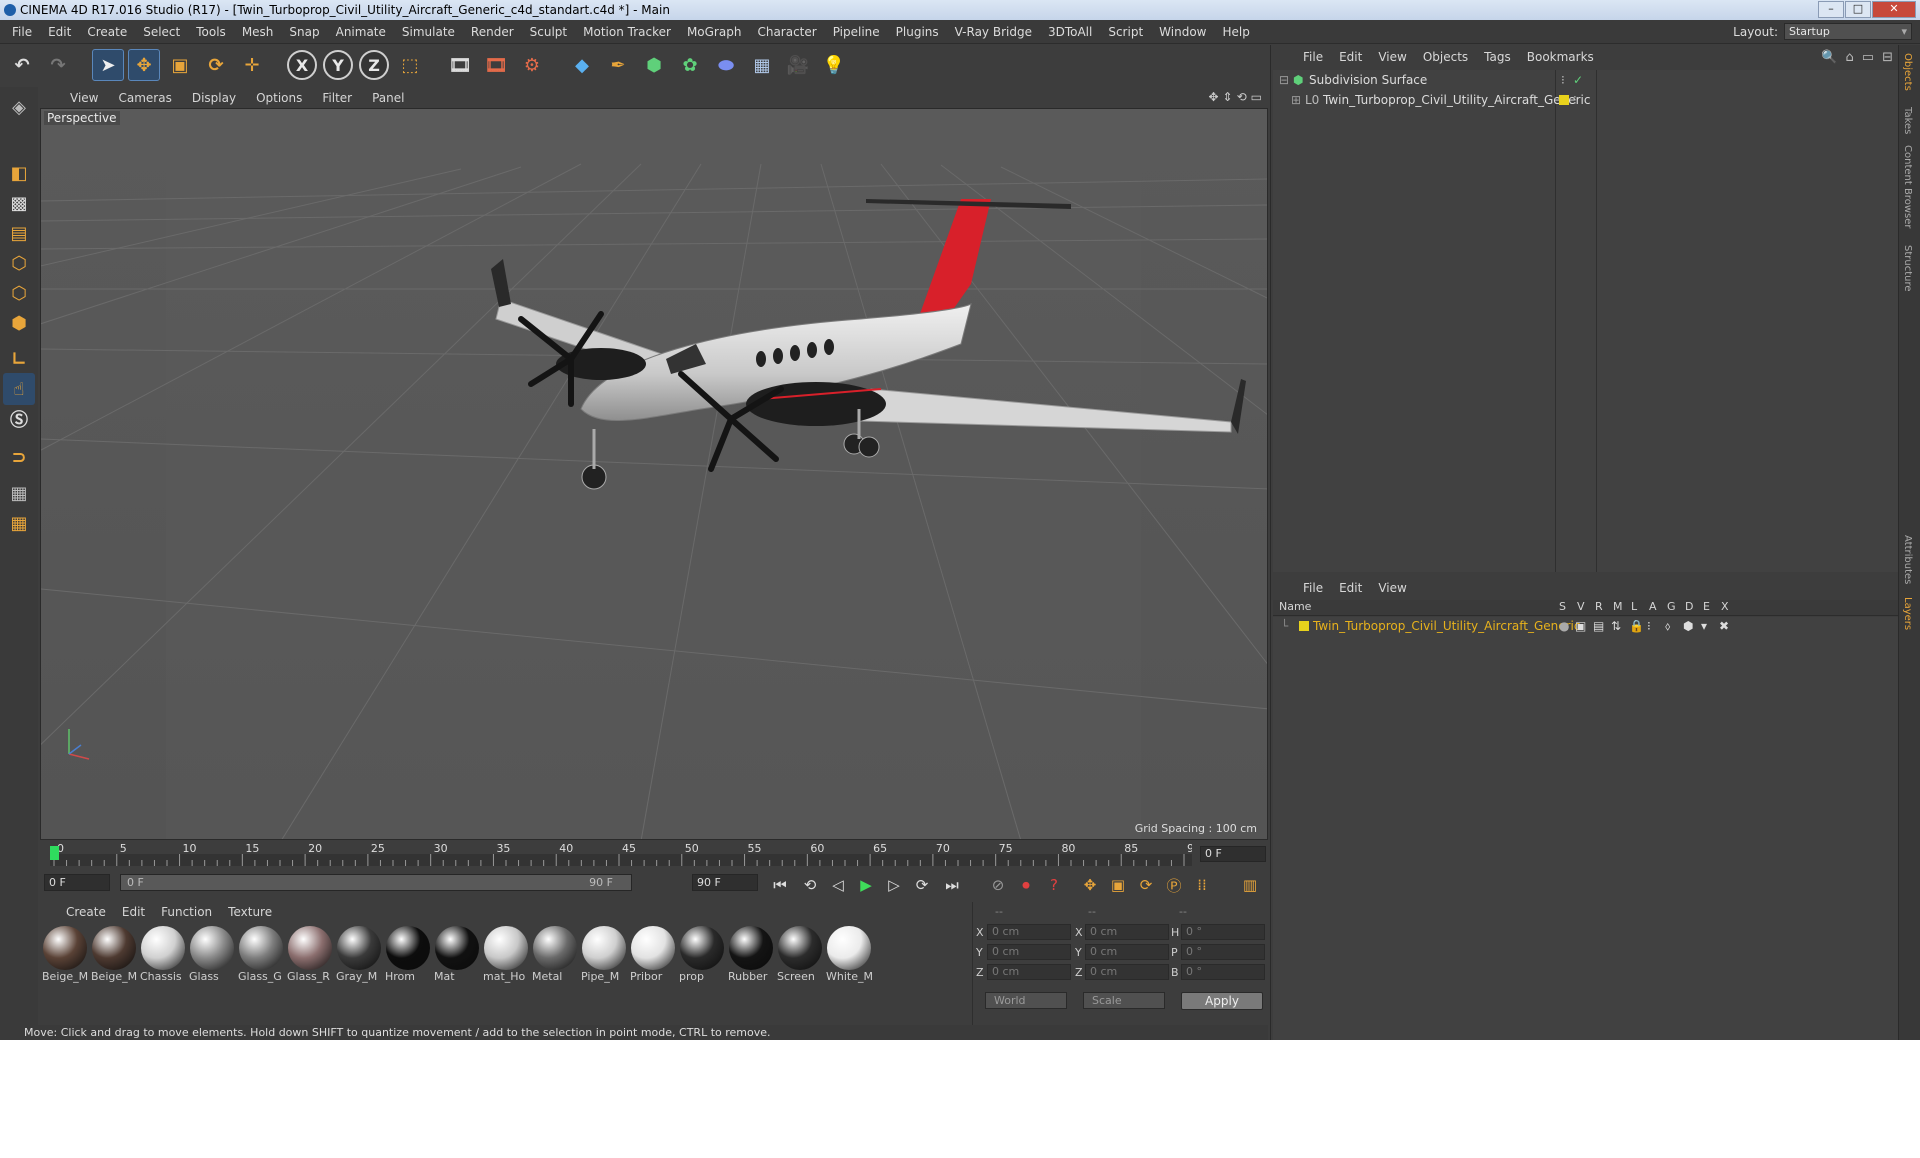 This screenshot has width=1920, height=1158. Describe the element at coordinates (1127, 932) in the screenshot. I see `size-x-field: 0 cm` at that location.